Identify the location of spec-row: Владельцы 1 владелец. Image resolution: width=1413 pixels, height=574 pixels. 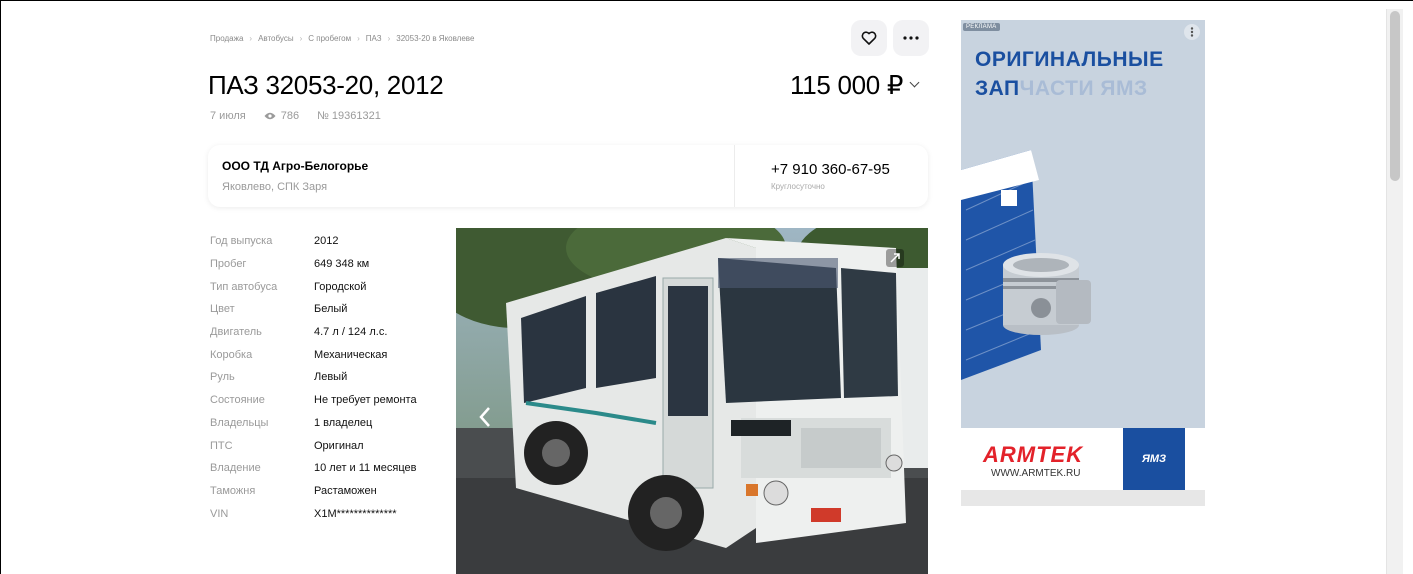
(330, 423).